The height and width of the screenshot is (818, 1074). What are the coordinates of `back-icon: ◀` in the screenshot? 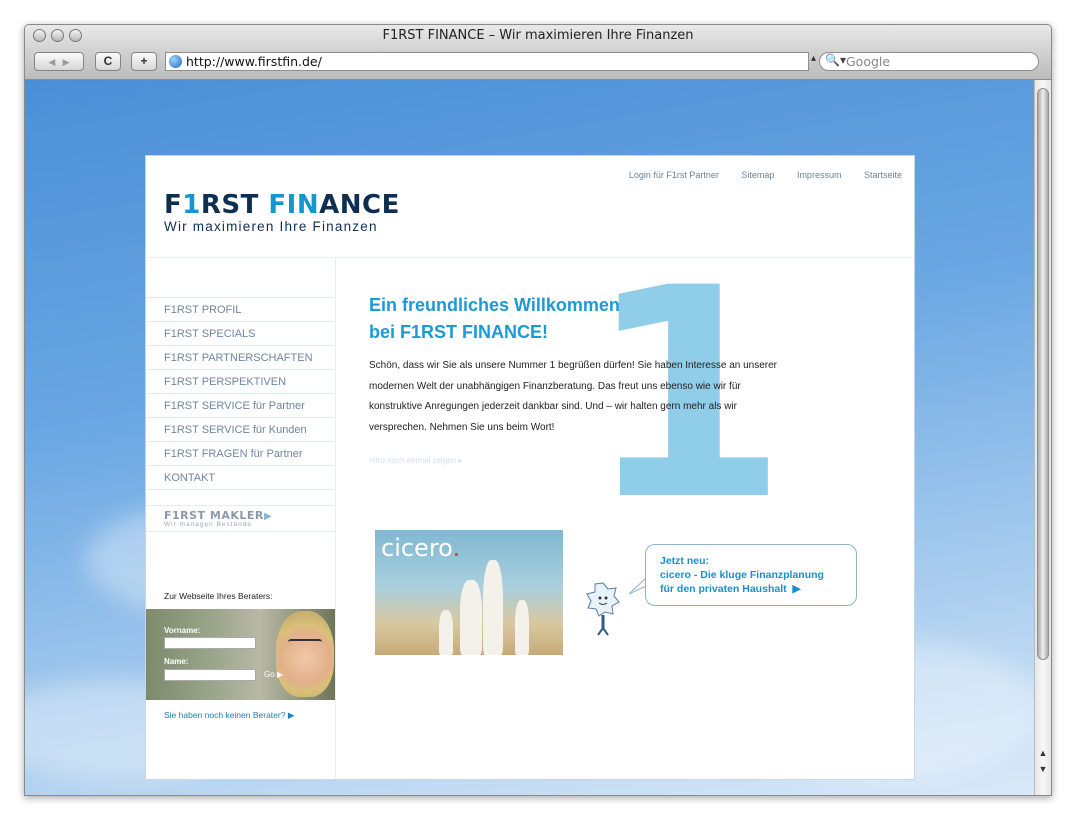 It's located at (51, 62).